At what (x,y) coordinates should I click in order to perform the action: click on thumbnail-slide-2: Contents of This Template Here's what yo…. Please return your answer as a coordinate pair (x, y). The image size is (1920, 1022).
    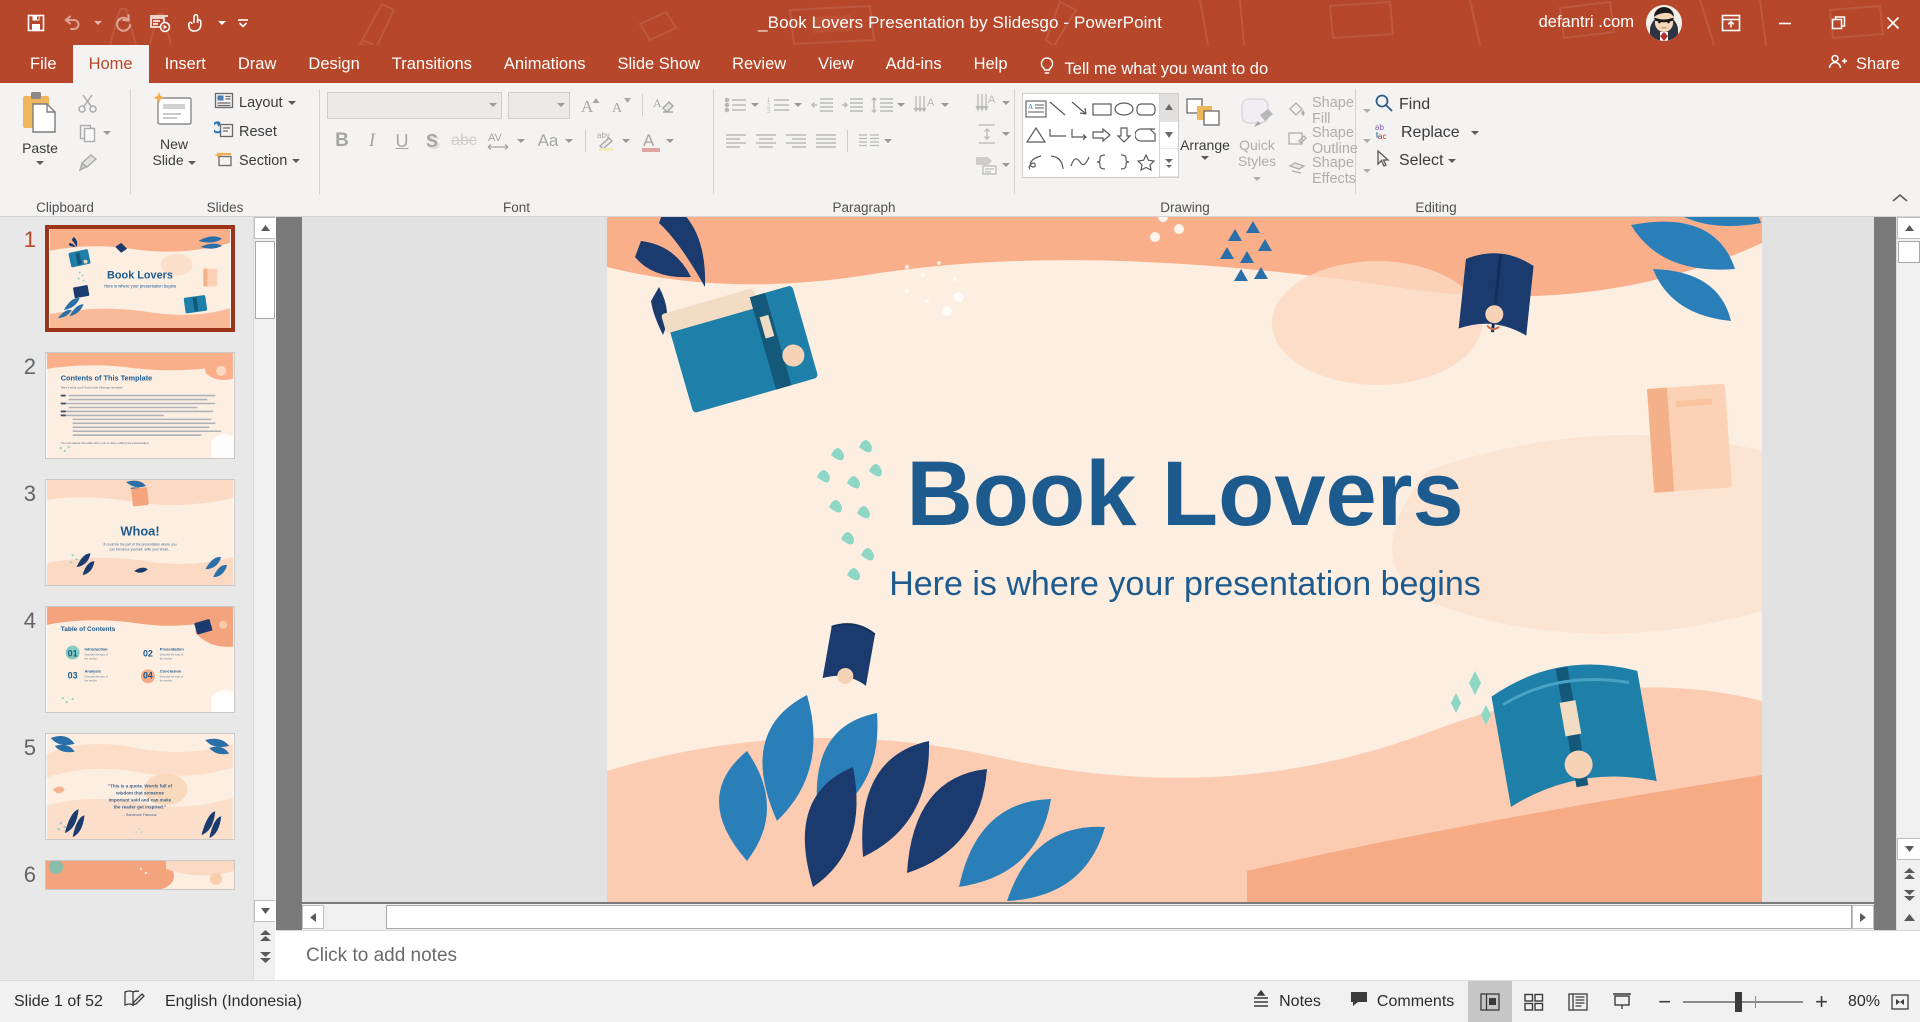
    Looking at the image, I should click on (140, 405).